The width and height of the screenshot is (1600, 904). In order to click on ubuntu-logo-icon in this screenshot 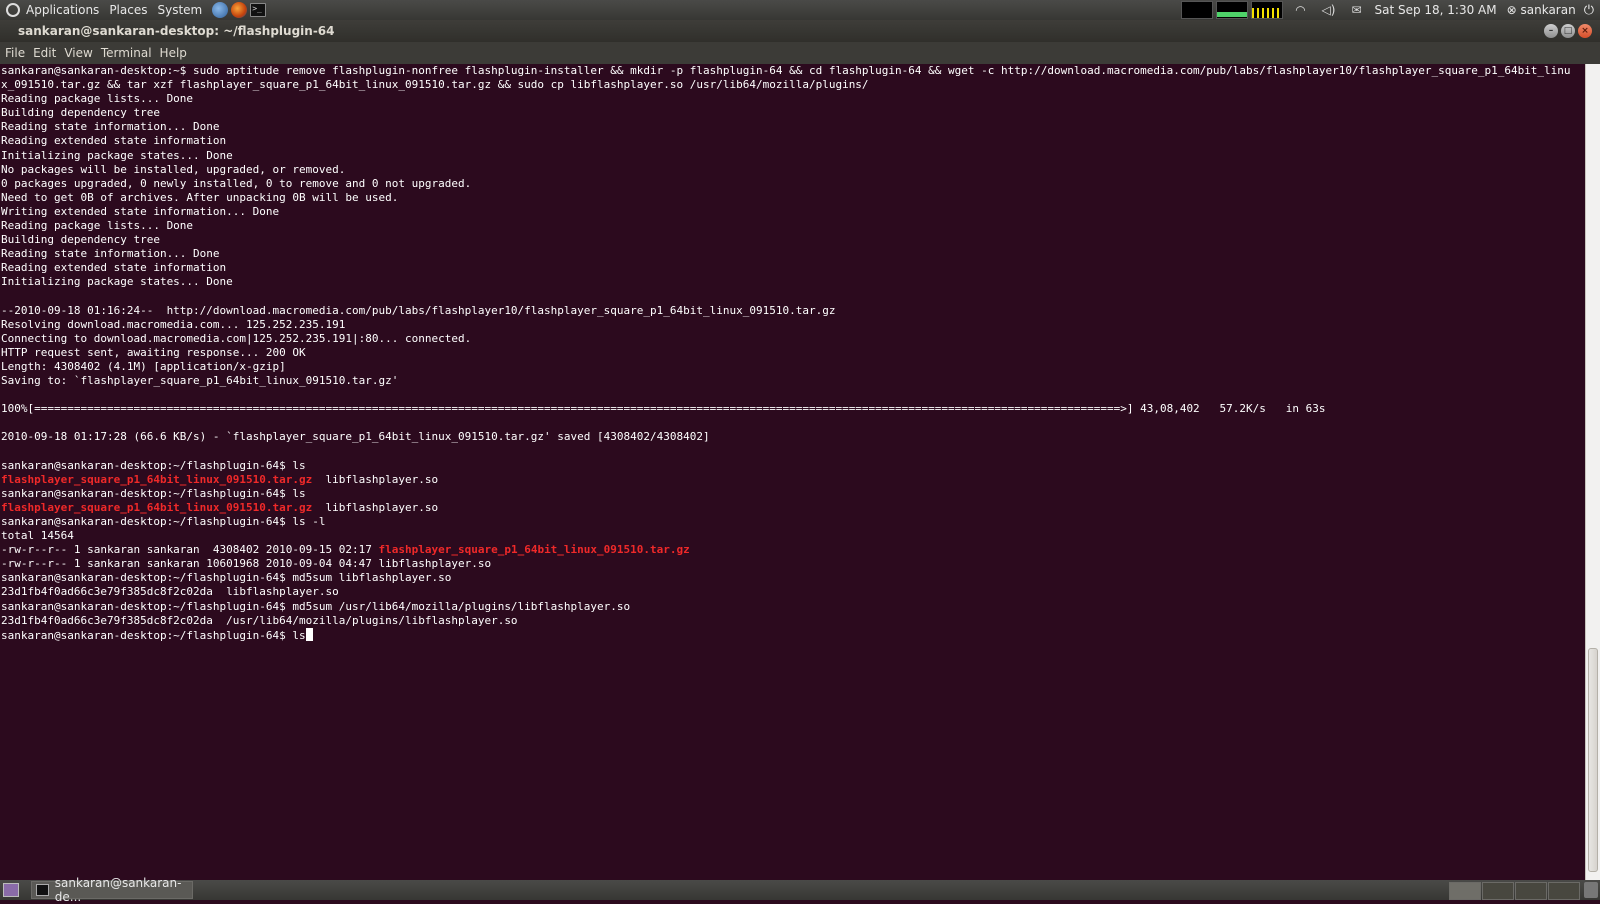, I will do `click(13, 10)`.